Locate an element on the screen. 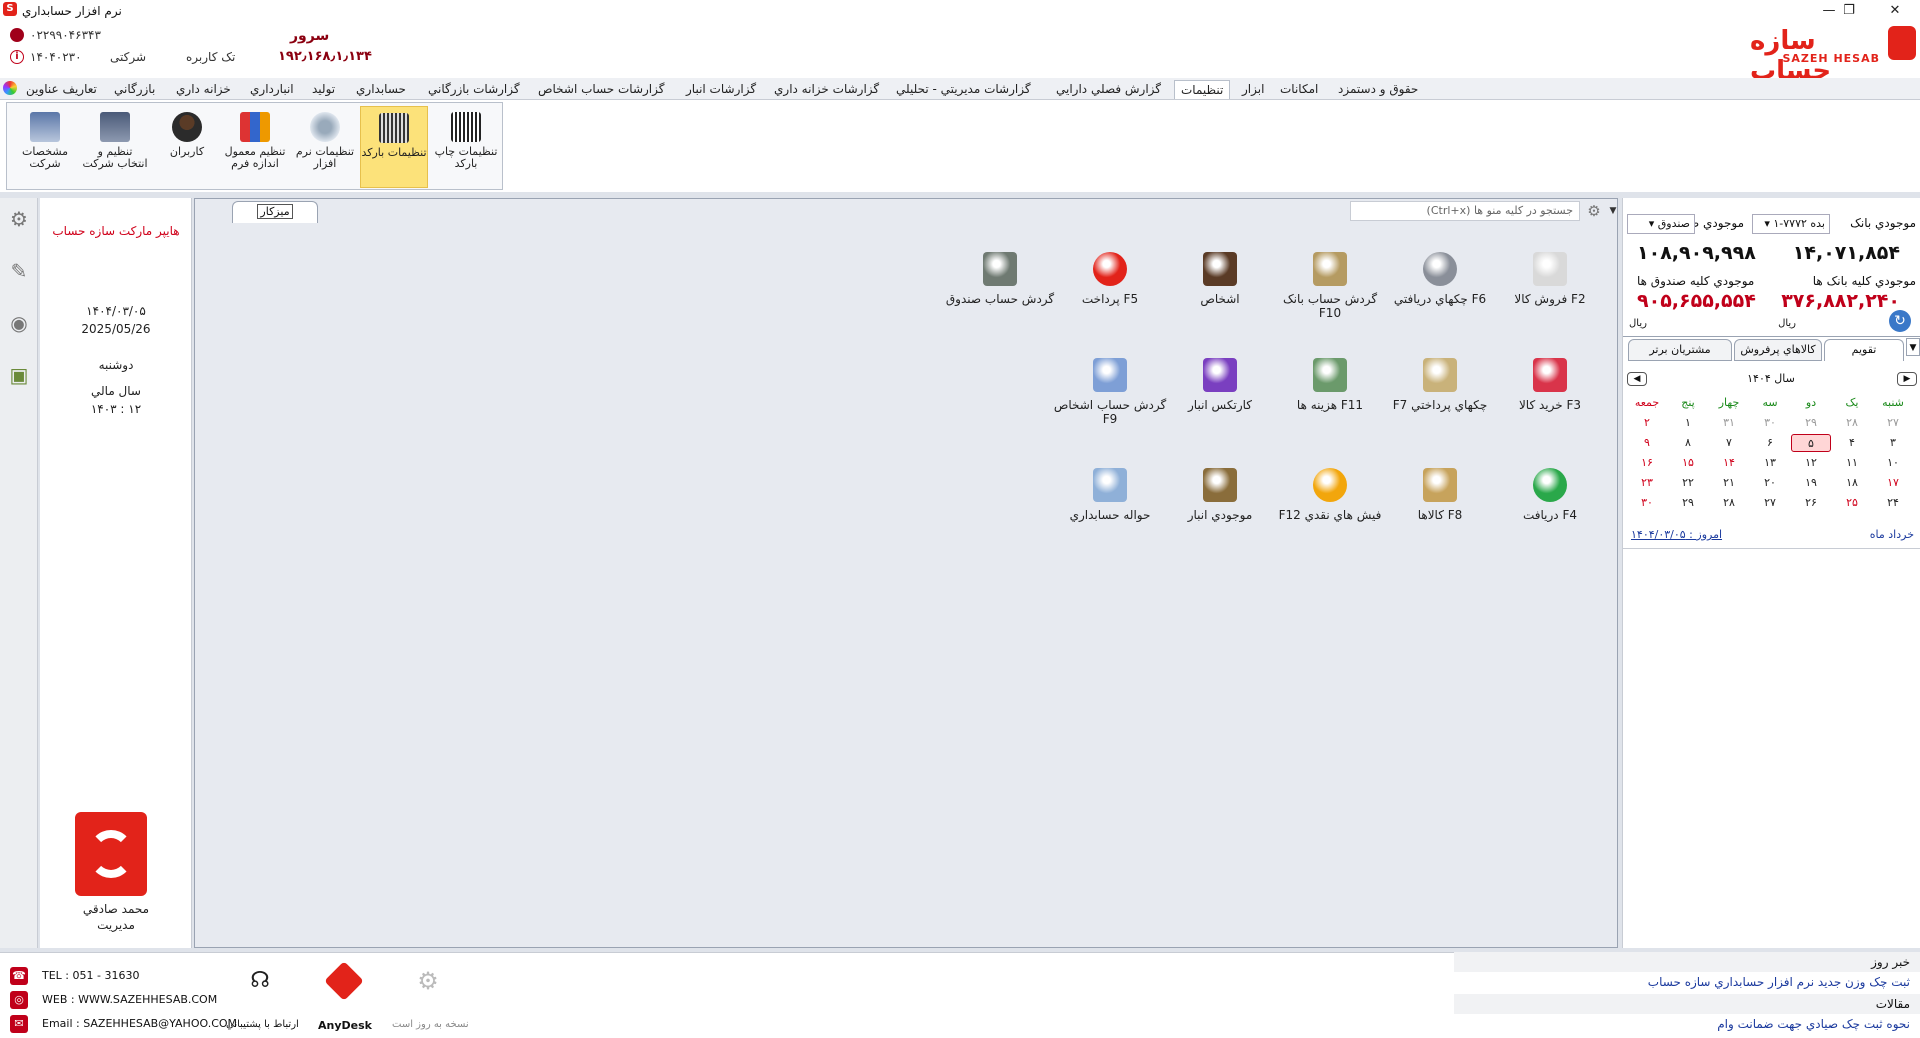 This screenshot has height=1038, width=1920. shortcut-persons-account: گردش حساب اشخاص F9 is located at coordinates (1110, 392).